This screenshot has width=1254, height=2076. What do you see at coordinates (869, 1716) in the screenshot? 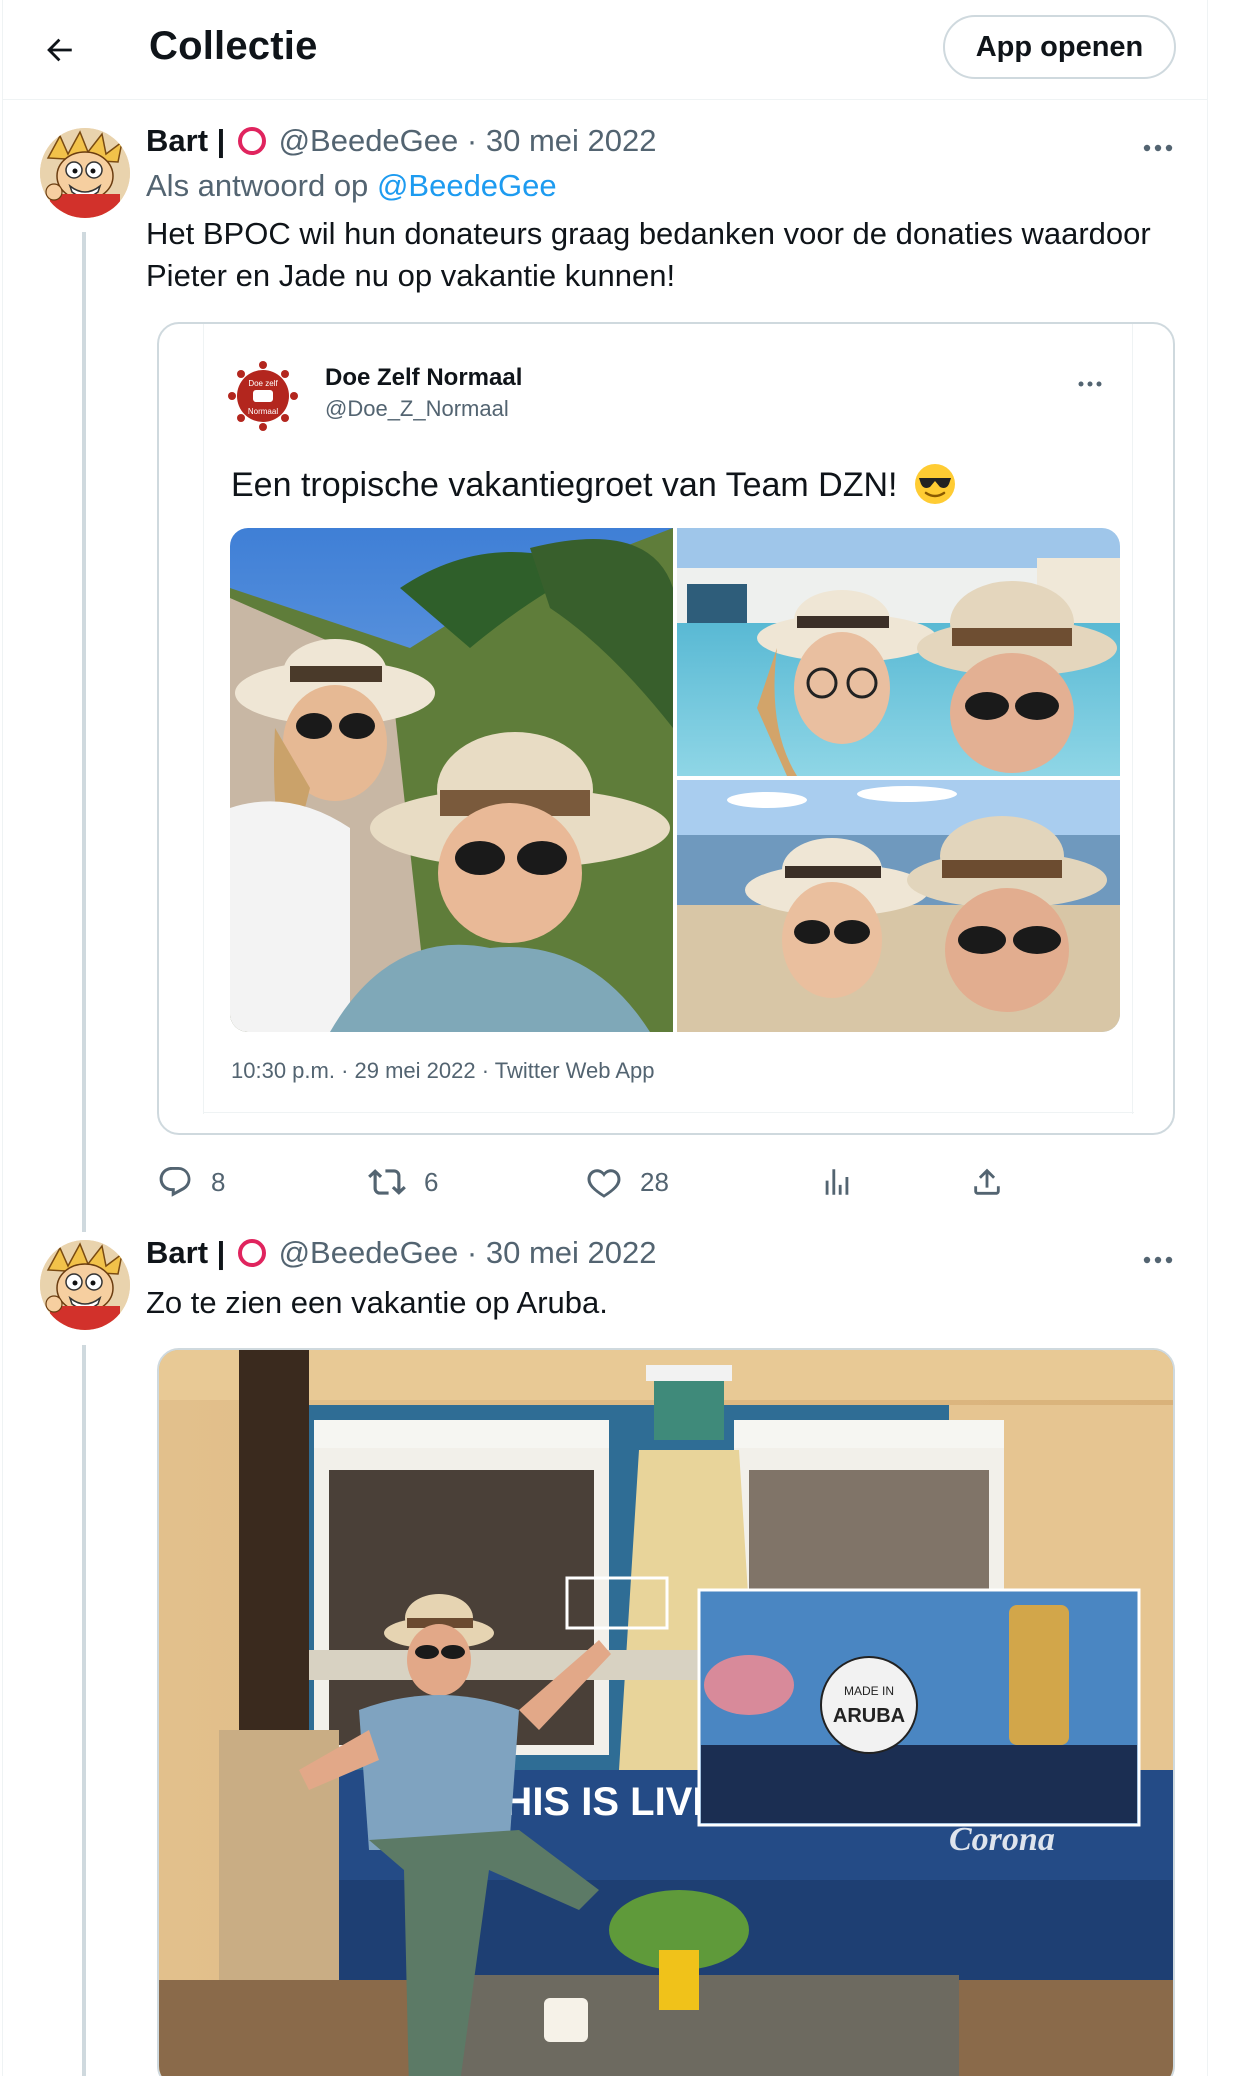
I see `zoom-text: ARUBA` at bounding box center [869, 1716].